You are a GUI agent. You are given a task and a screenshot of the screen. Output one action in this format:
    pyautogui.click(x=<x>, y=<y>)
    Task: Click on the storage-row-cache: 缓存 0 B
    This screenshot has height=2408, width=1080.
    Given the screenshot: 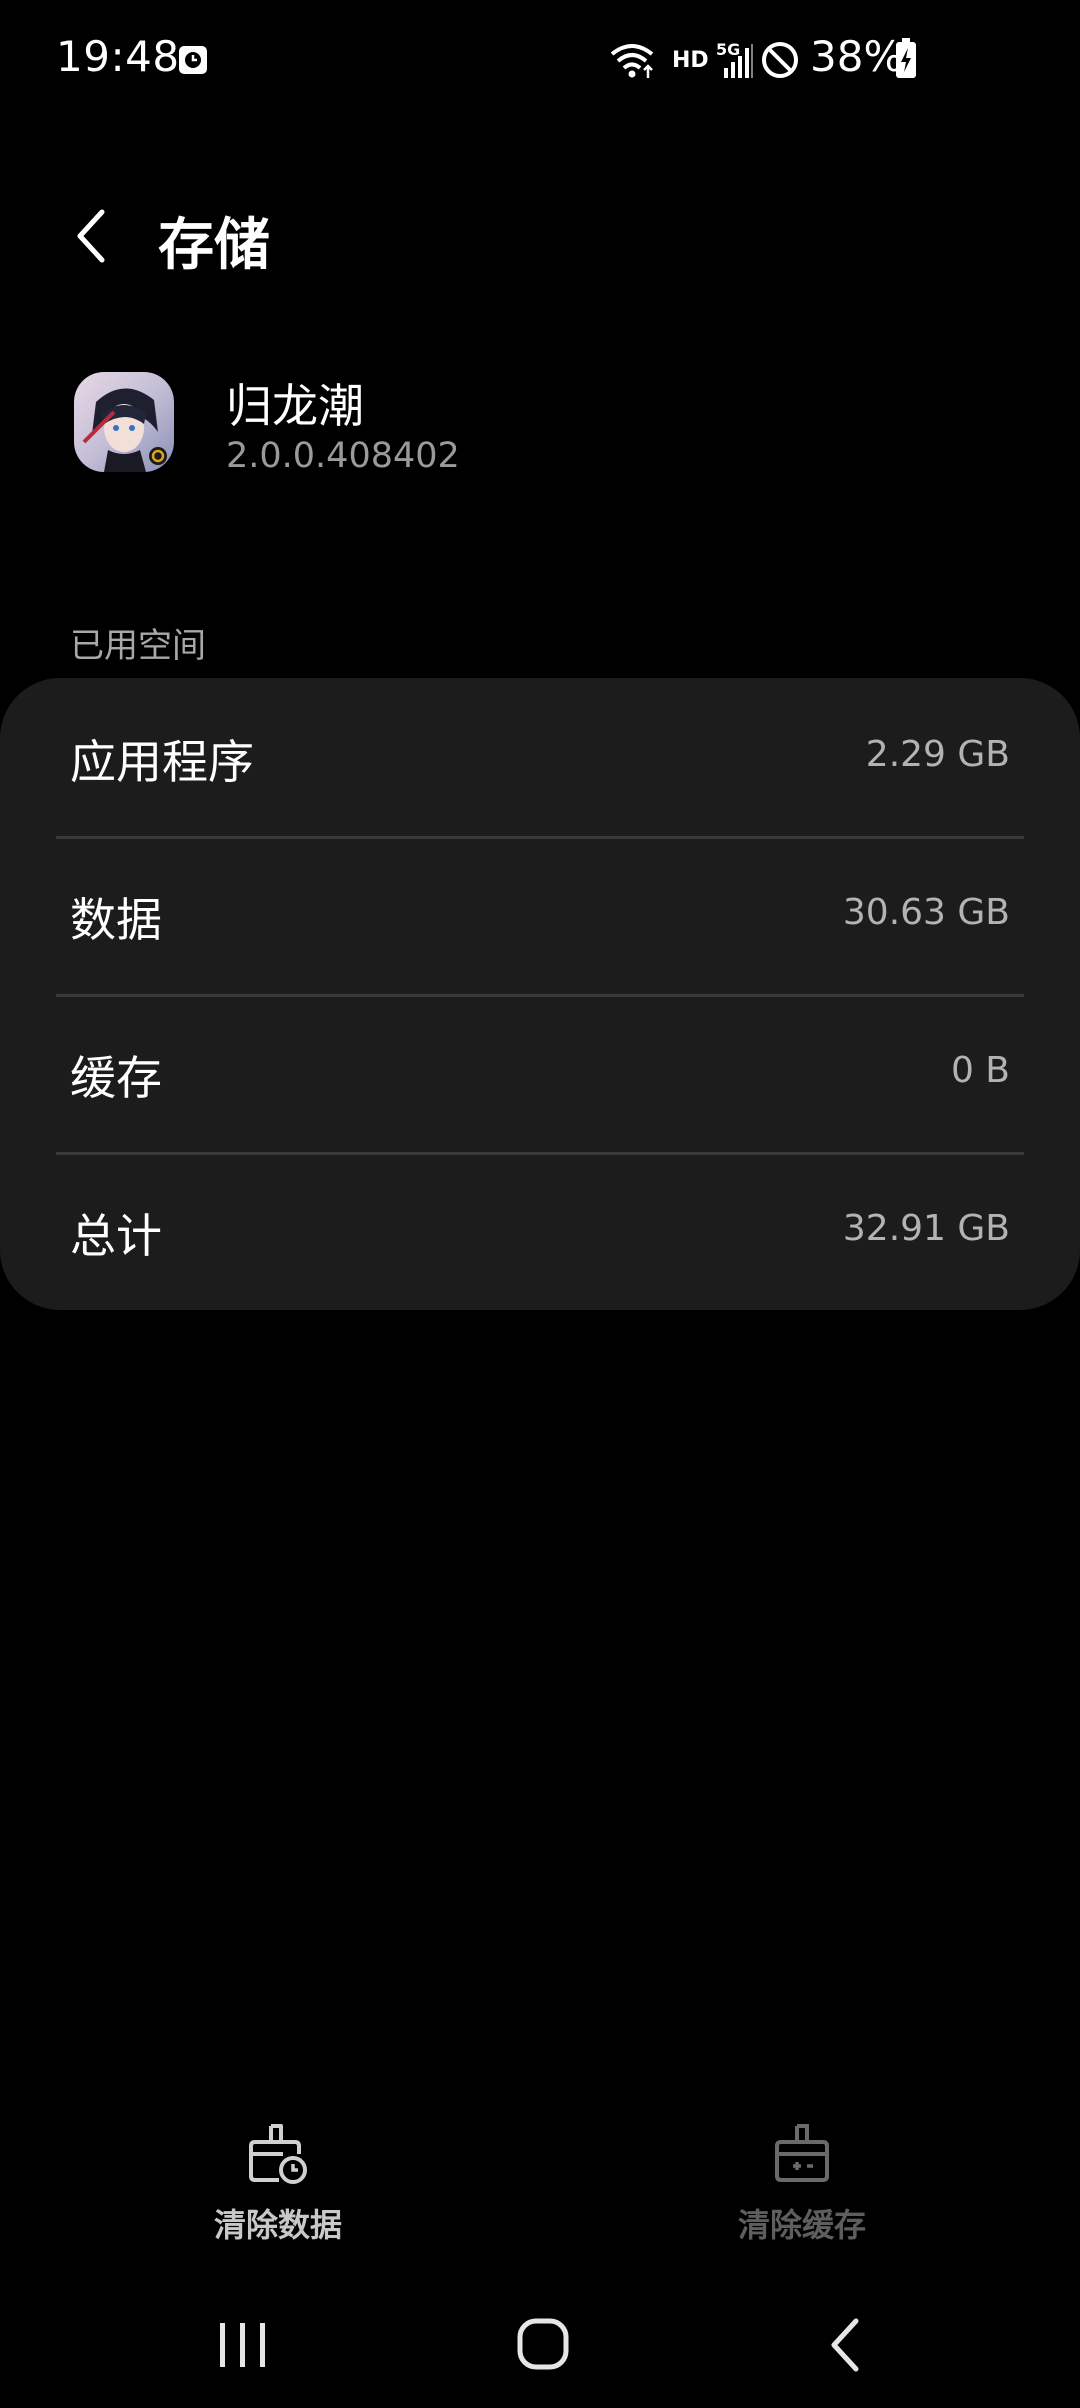 What is the action you would take?
    pyautogui.click(x=540, y=1073)
    